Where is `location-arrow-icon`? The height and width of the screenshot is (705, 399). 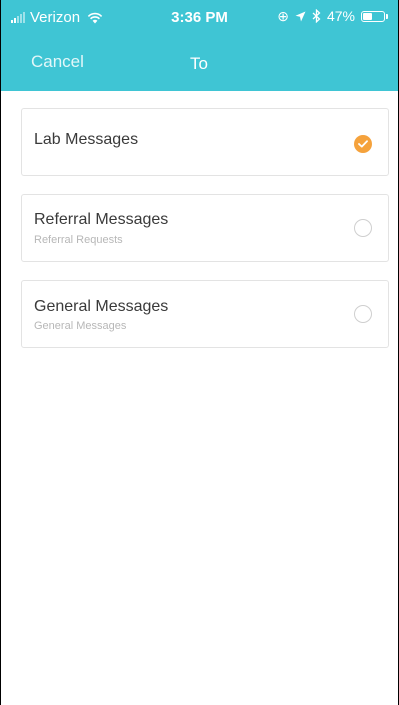
location-arrow-icon is located at coordinates (300, 16).